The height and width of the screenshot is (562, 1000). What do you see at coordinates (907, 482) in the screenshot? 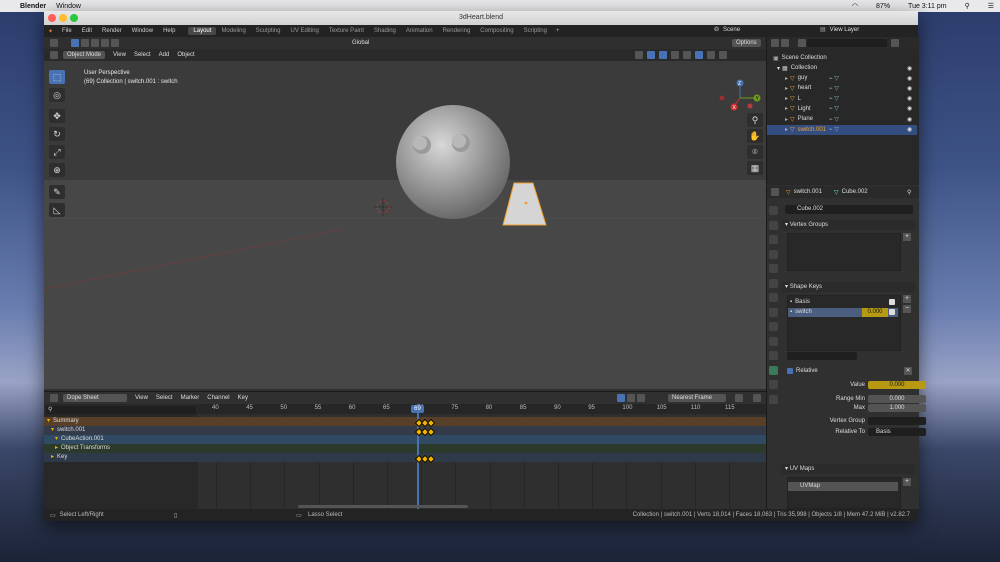
I see `uv-map-add-button: +` at bounding box center [907, 482].